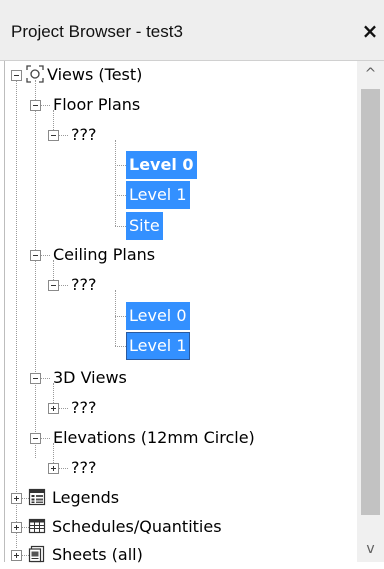 The width and height of the screenshot is (384, 569). Describe the element at coordinates (4, 311) in the screenshot. I see `tree-left-border` at that location.